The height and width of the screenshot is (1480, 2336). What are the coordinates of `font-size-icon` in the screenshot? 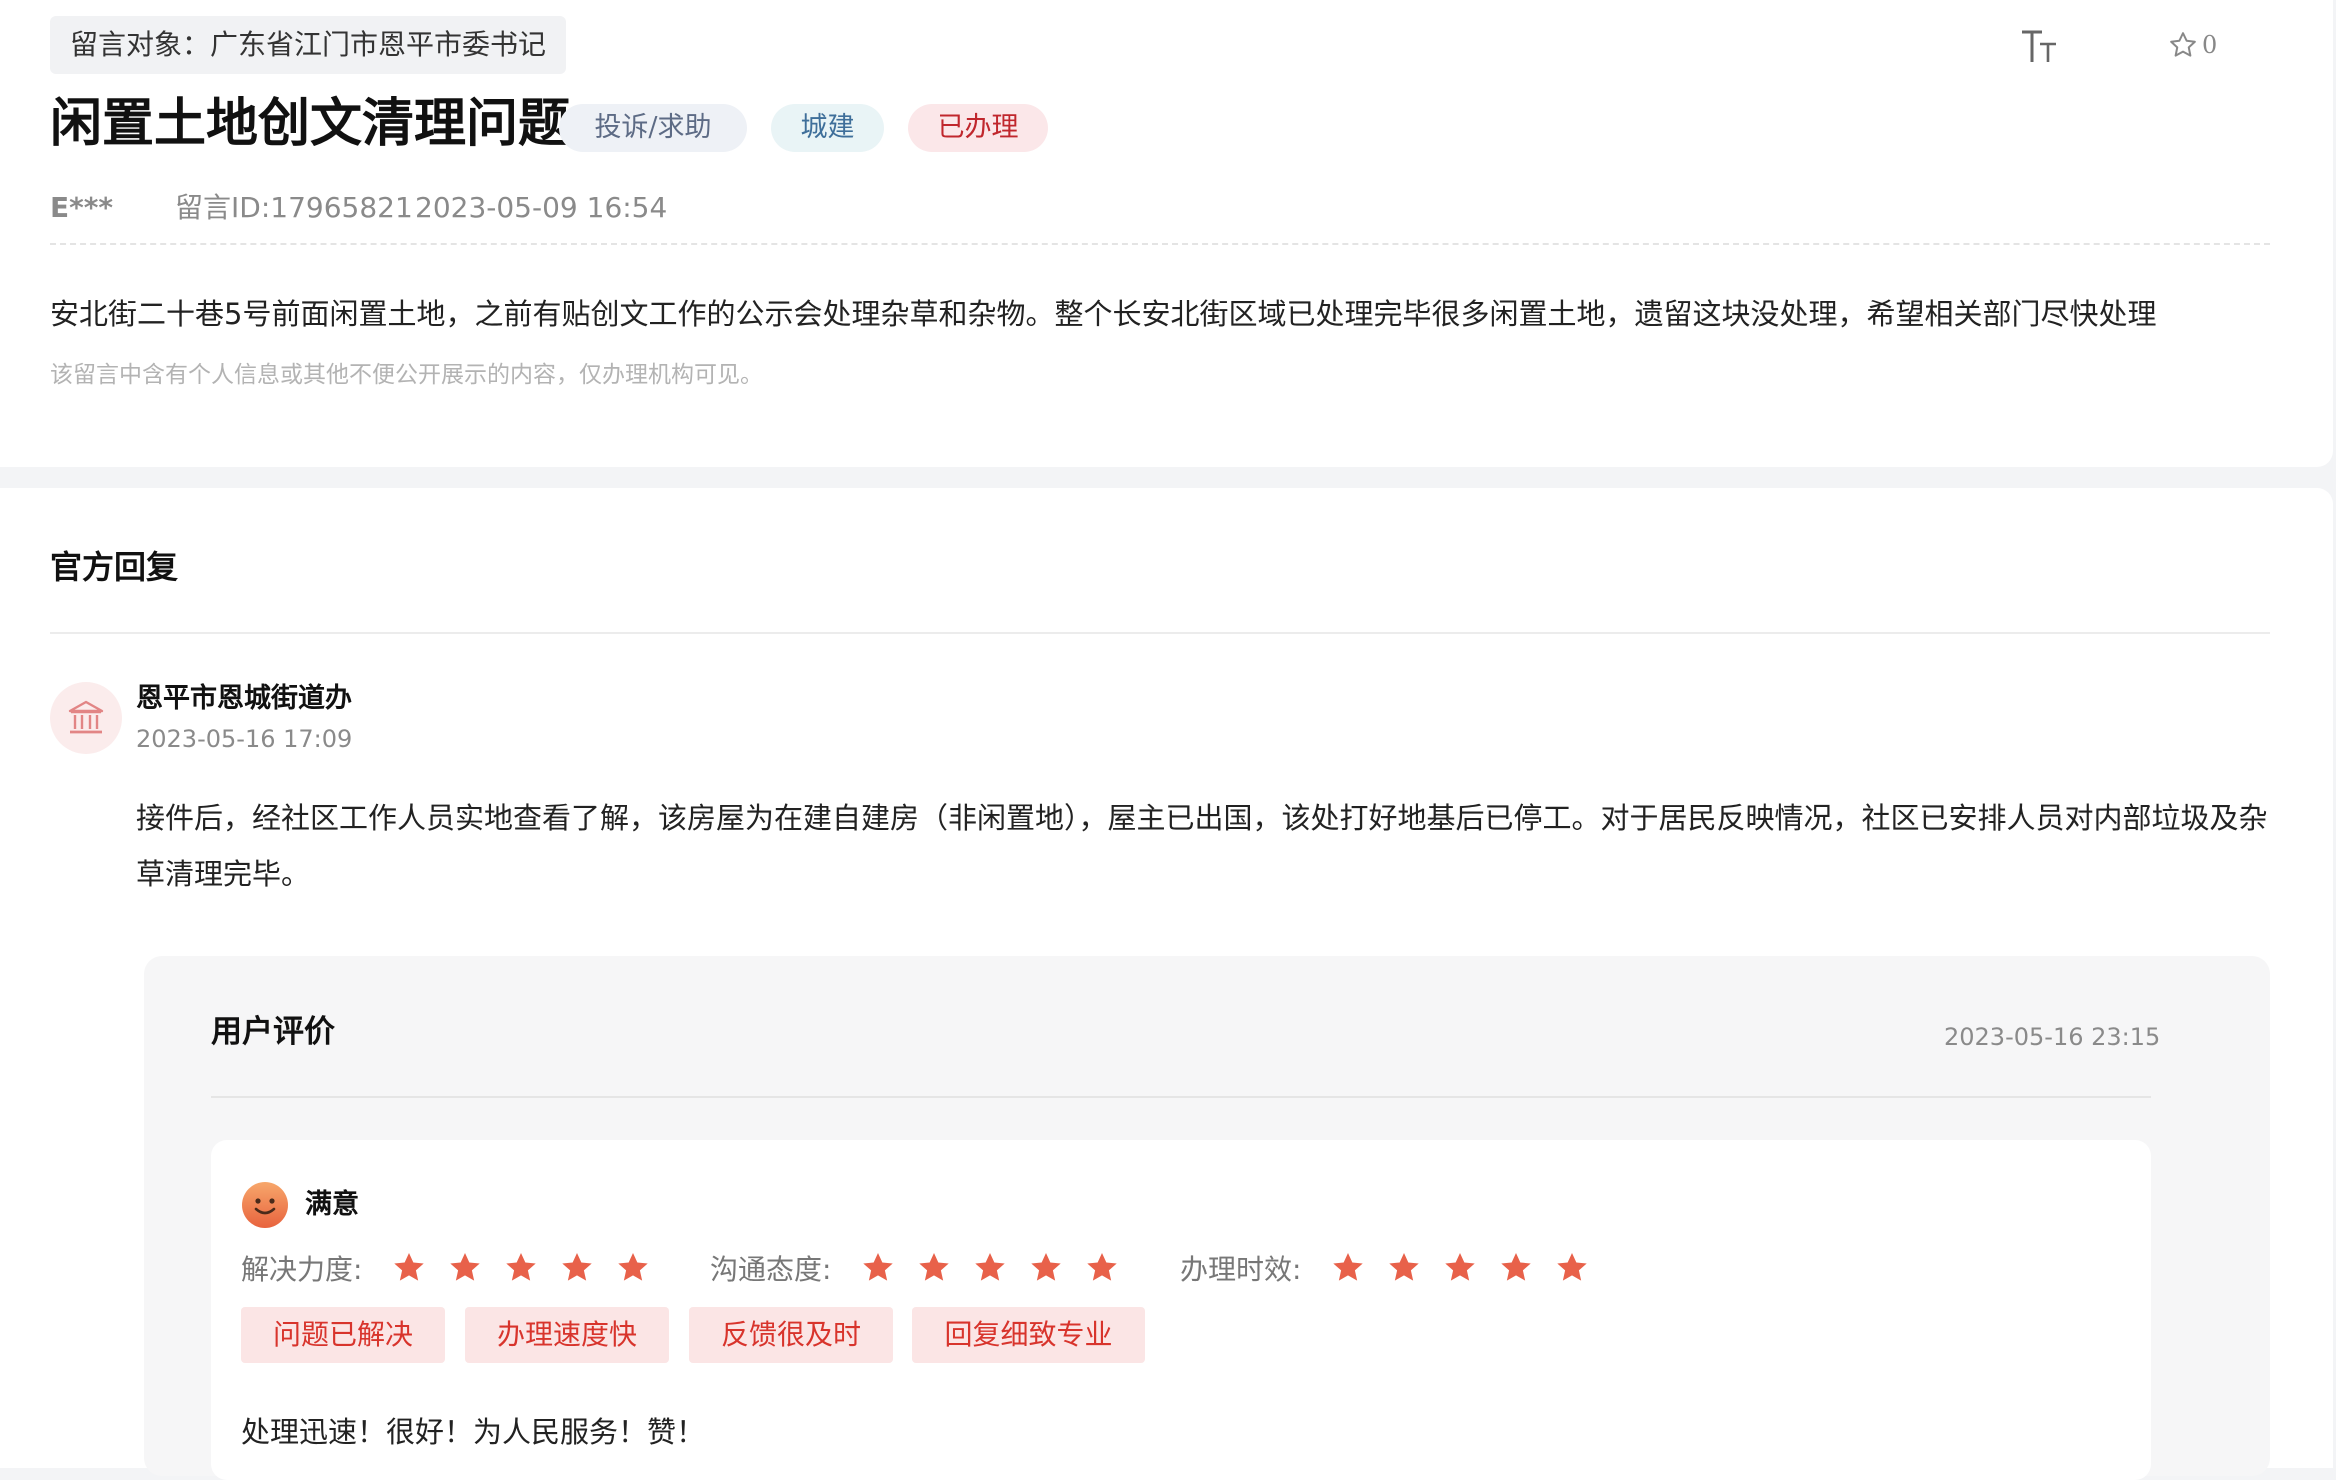 It's located at (2040, 47).